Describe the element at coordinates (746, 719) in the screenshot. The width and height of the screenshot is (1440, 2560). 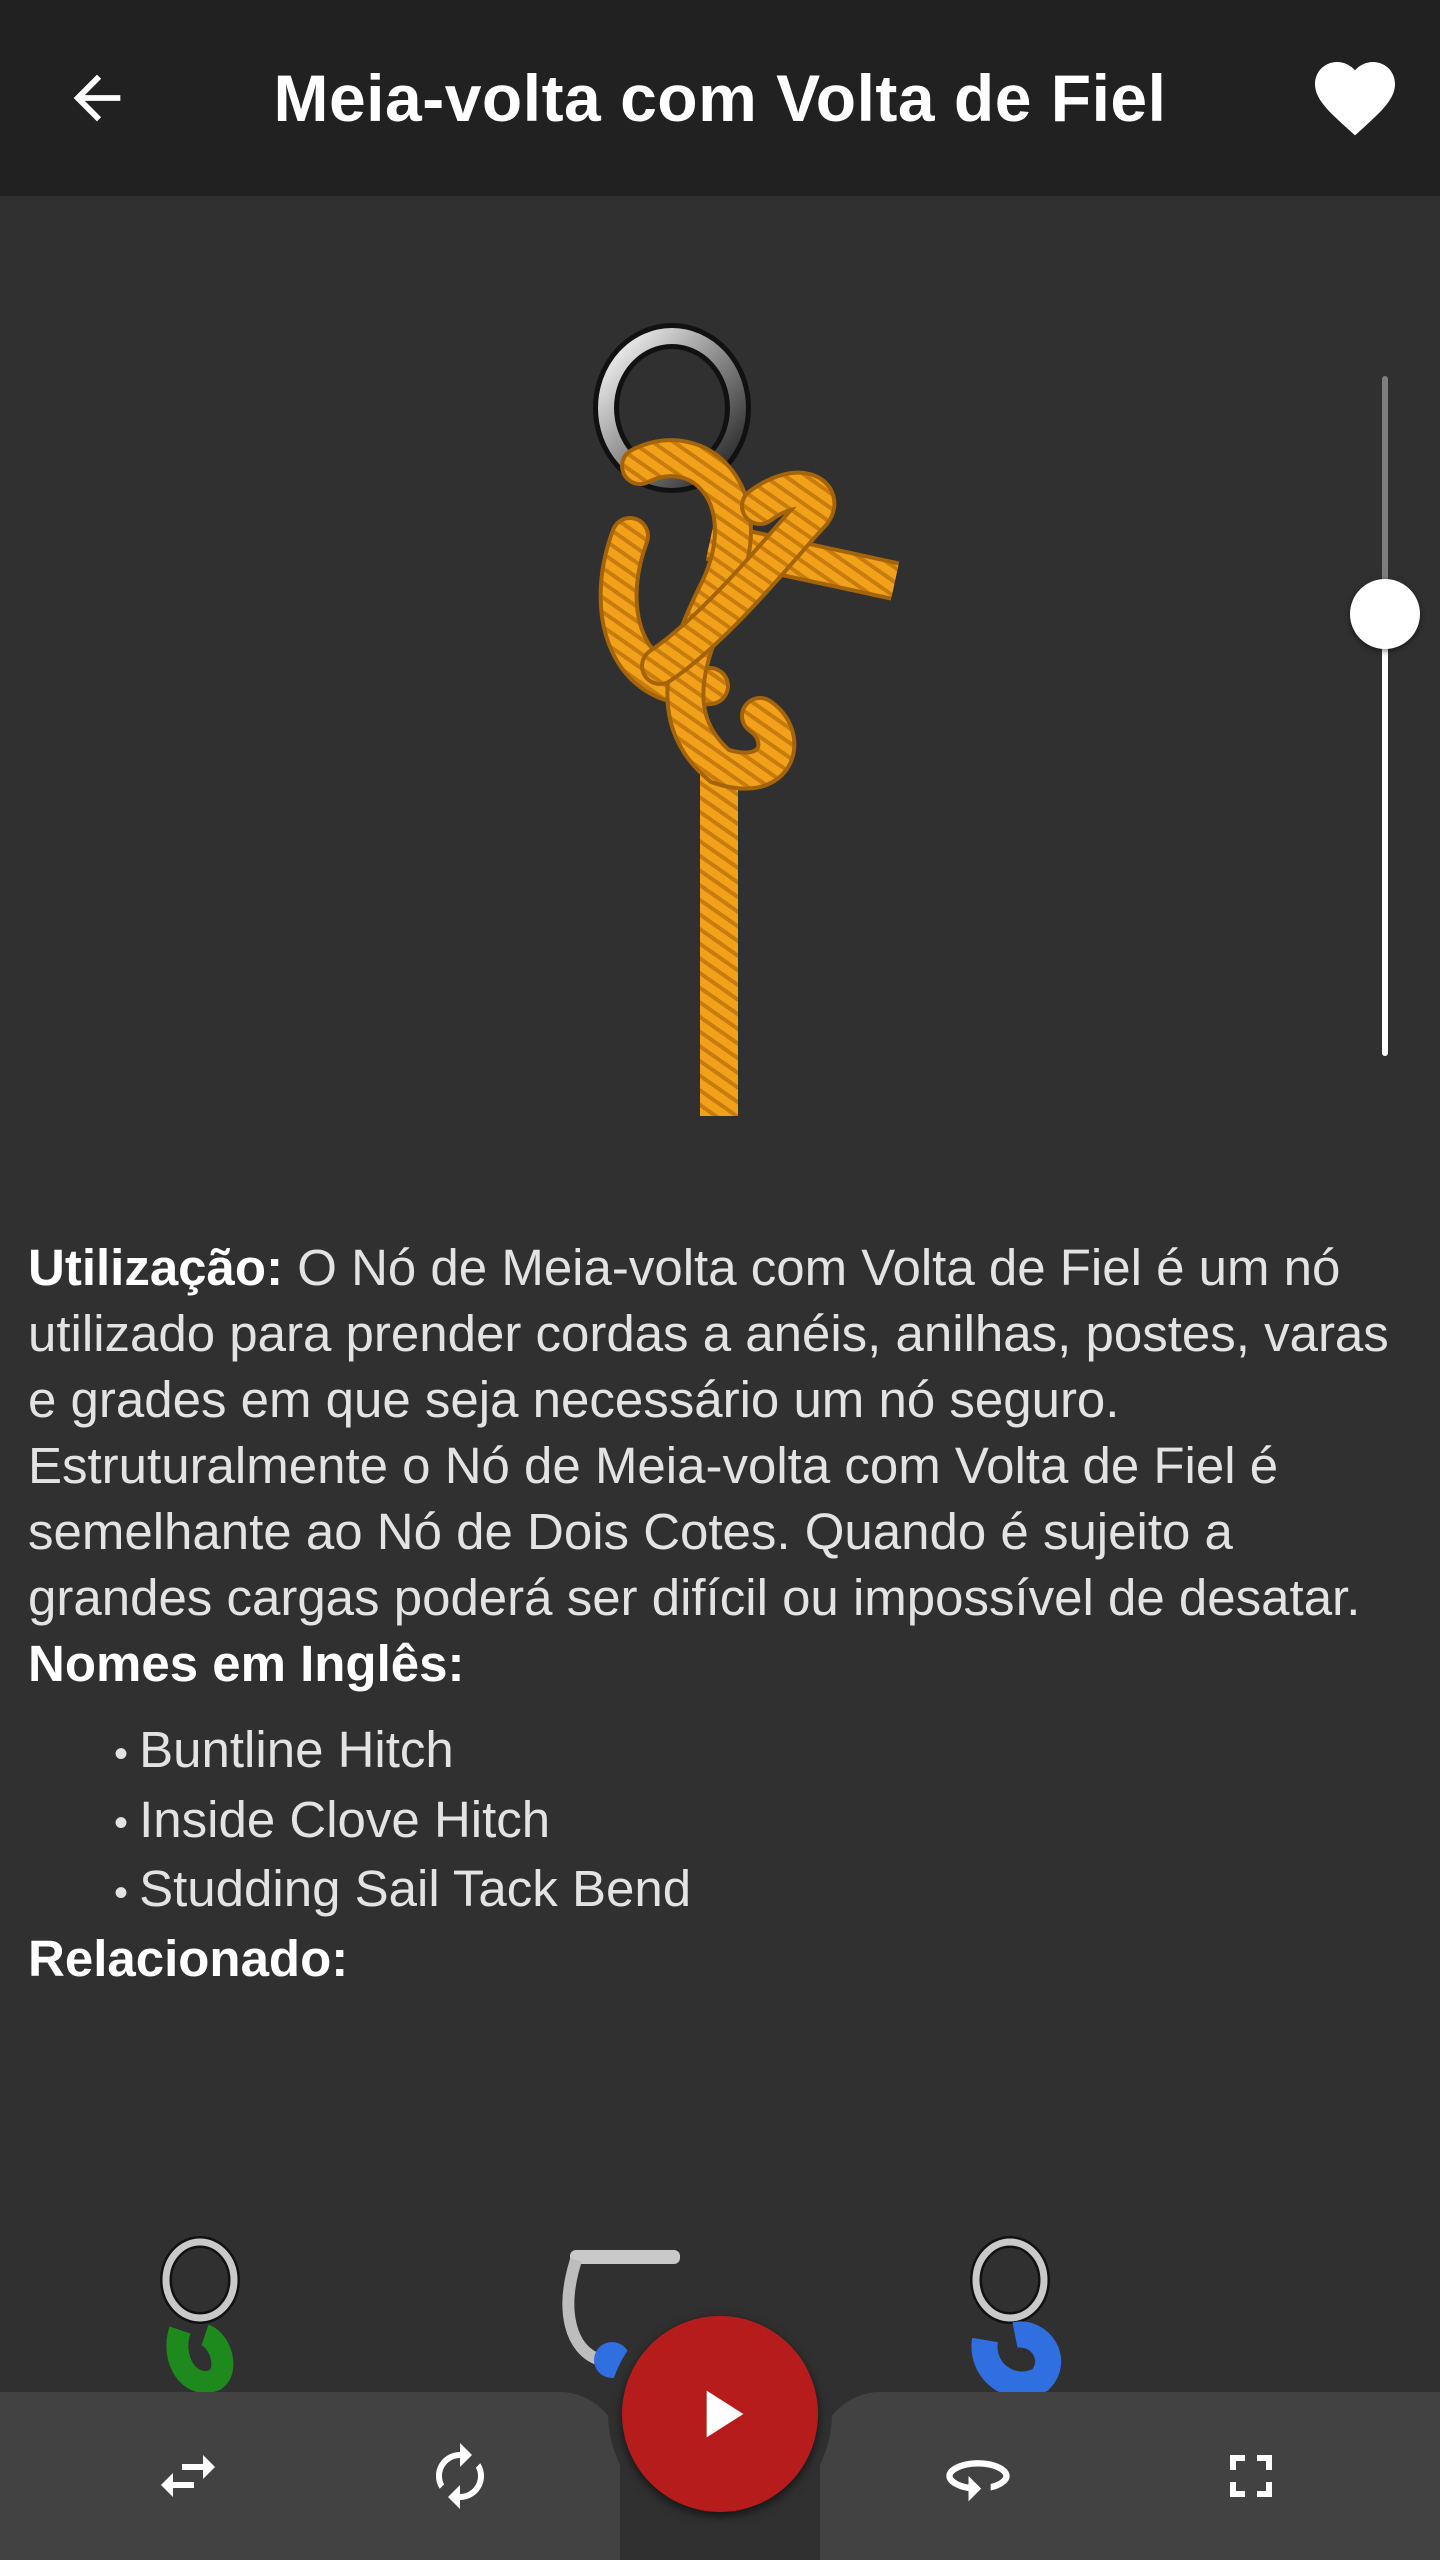
I see `knot-image` at that location.